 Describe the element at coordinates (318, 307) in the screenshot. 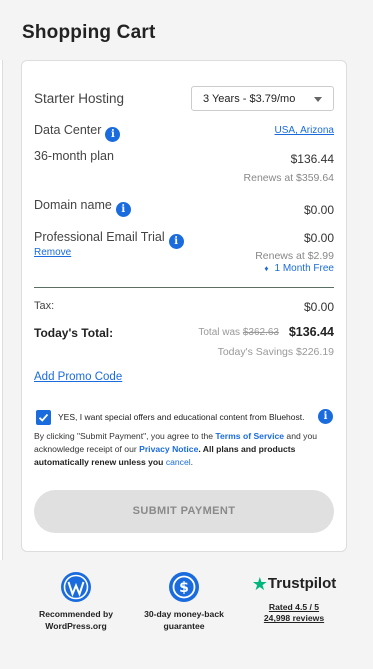

I see `tax-value: $0.00` at that location.